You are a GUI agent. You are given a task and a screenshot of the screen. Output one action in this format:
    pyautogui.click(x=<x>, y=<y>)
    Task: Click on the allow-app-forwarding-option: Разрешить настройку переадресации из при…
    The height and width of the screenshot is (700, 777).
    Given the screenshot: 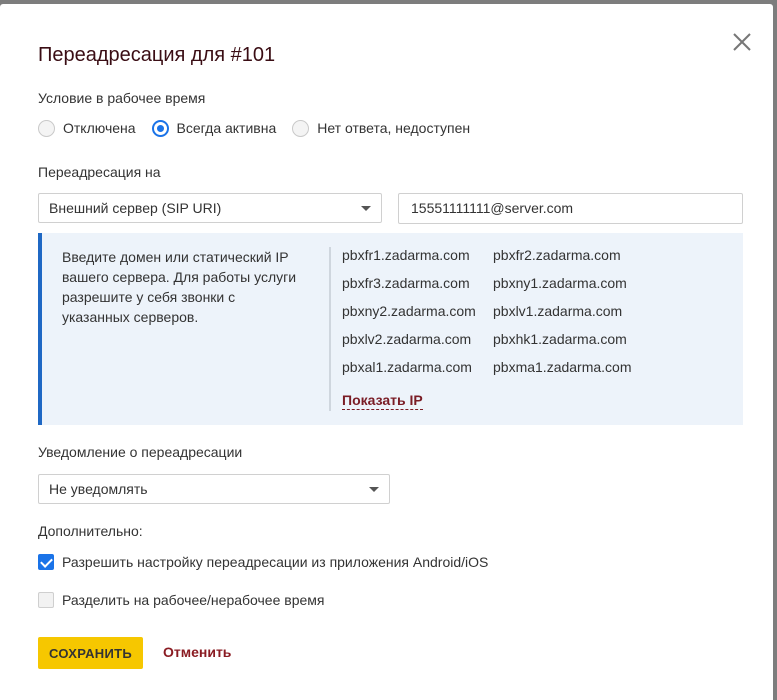 What is the action you would take?
    pyautogui.click(x=263, y=562)
    